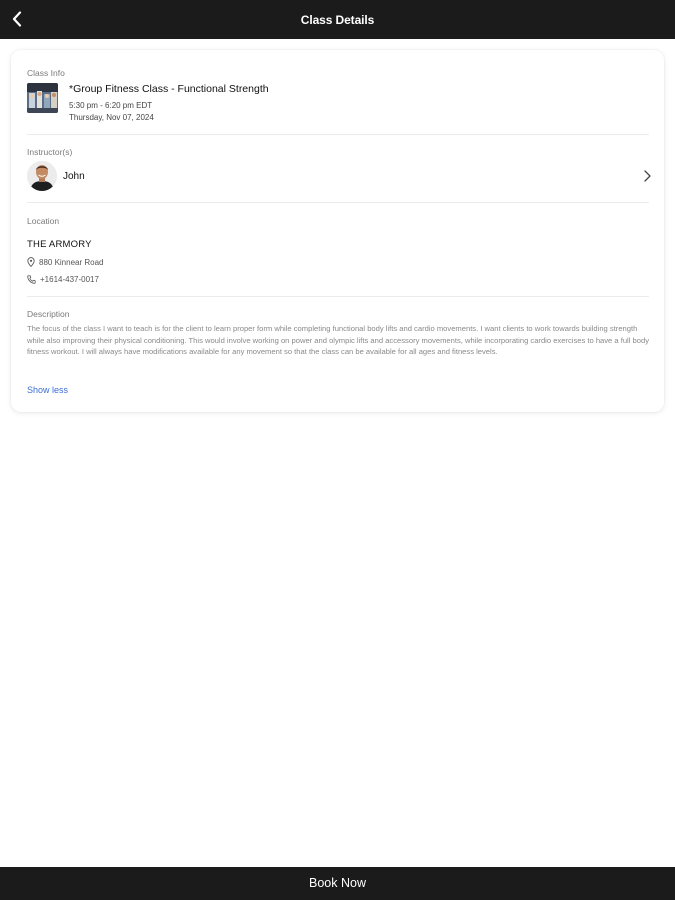 The height and width of the screenshot is (900, 675). I want to click on address-text: 880 Kinnear Road, so click(71, 262).